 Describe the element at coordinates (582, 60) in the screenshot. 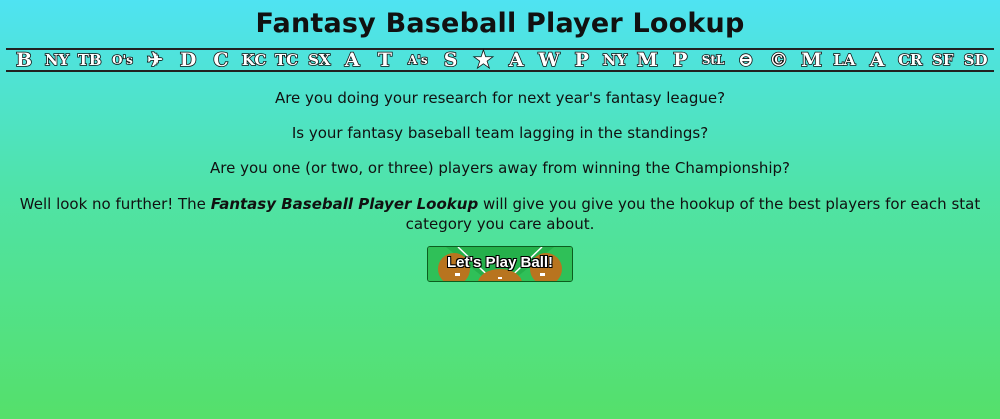

I see `phillies-logo-icon: P` at that location.